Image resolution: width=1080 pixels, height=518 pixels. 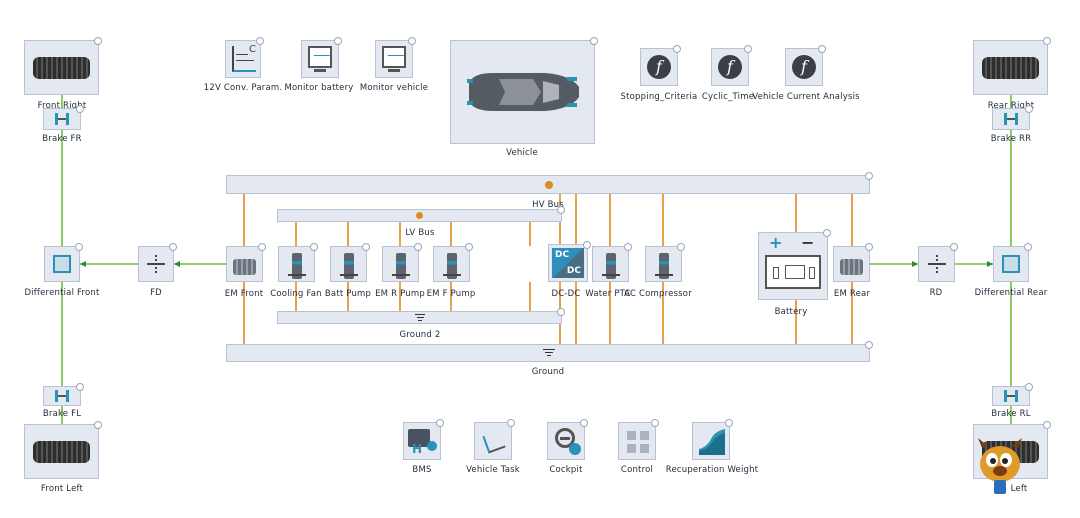 I want to click on brake-fr, so click(x=63, y=117).